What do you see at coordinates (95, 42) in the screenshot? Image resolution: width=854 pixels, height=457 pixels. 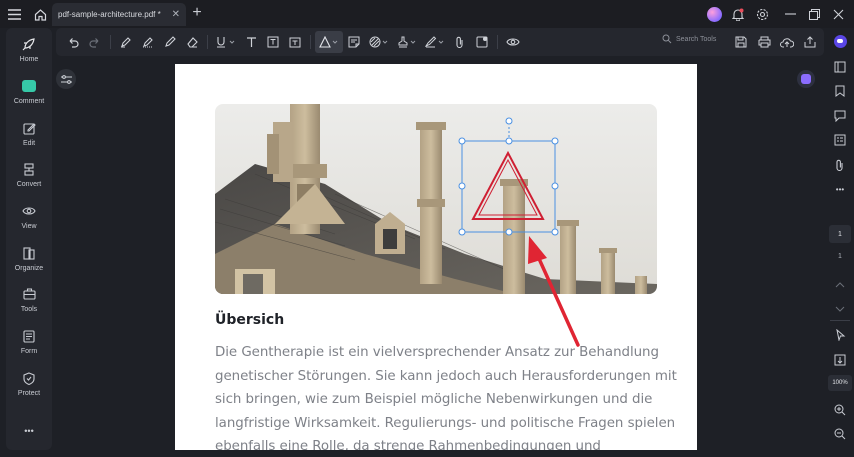 I see `redo-icon` at bounding box center [95, 42].